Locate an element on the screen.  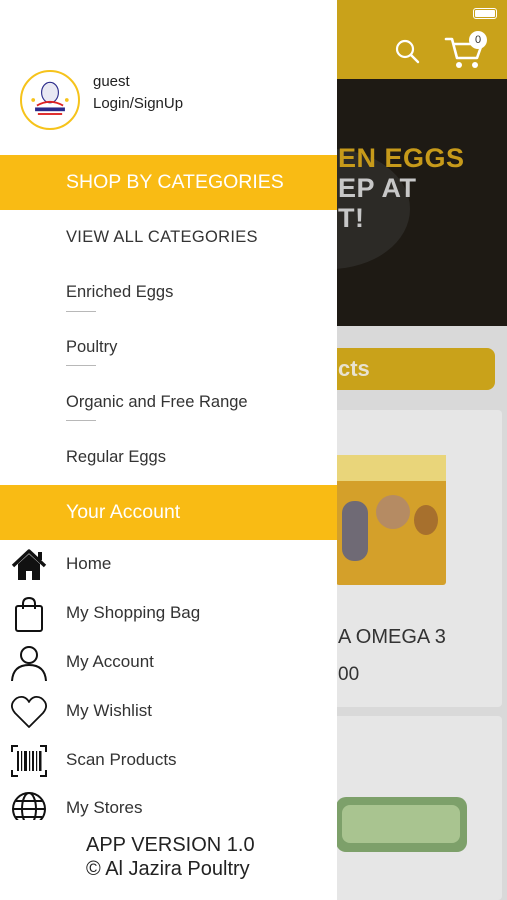
category-item: Poultry is located at coordinates (91, 347).